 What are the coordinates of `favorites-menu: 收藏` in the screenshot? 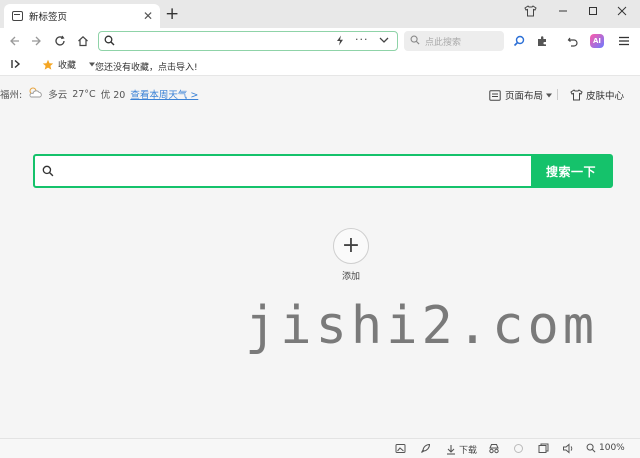 It's located at (69, 64).